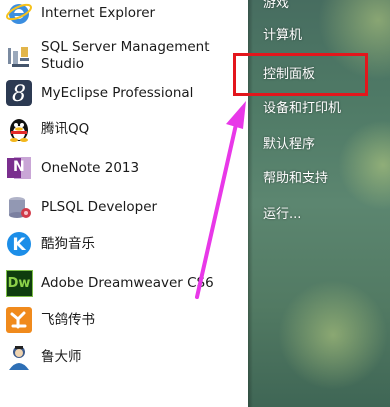 Image resolution: width=390 pixels, height=407 pixels. Describe the element at coordinates (282, 33) in the screenshot. I see `right-item-computer: 计算机` at that location.